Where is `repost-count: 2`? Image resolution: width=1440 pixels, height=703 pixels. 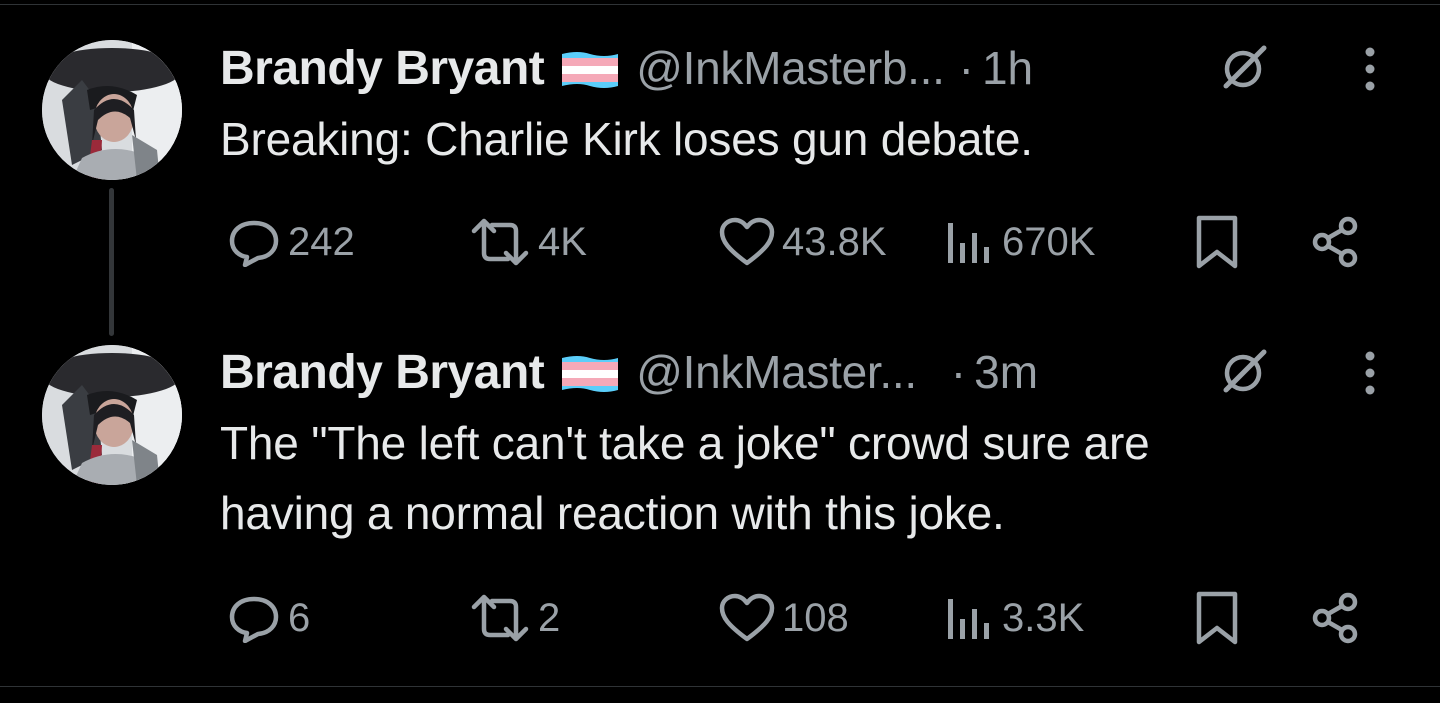 repost-count: 2 is located at coordinates (549, 617).